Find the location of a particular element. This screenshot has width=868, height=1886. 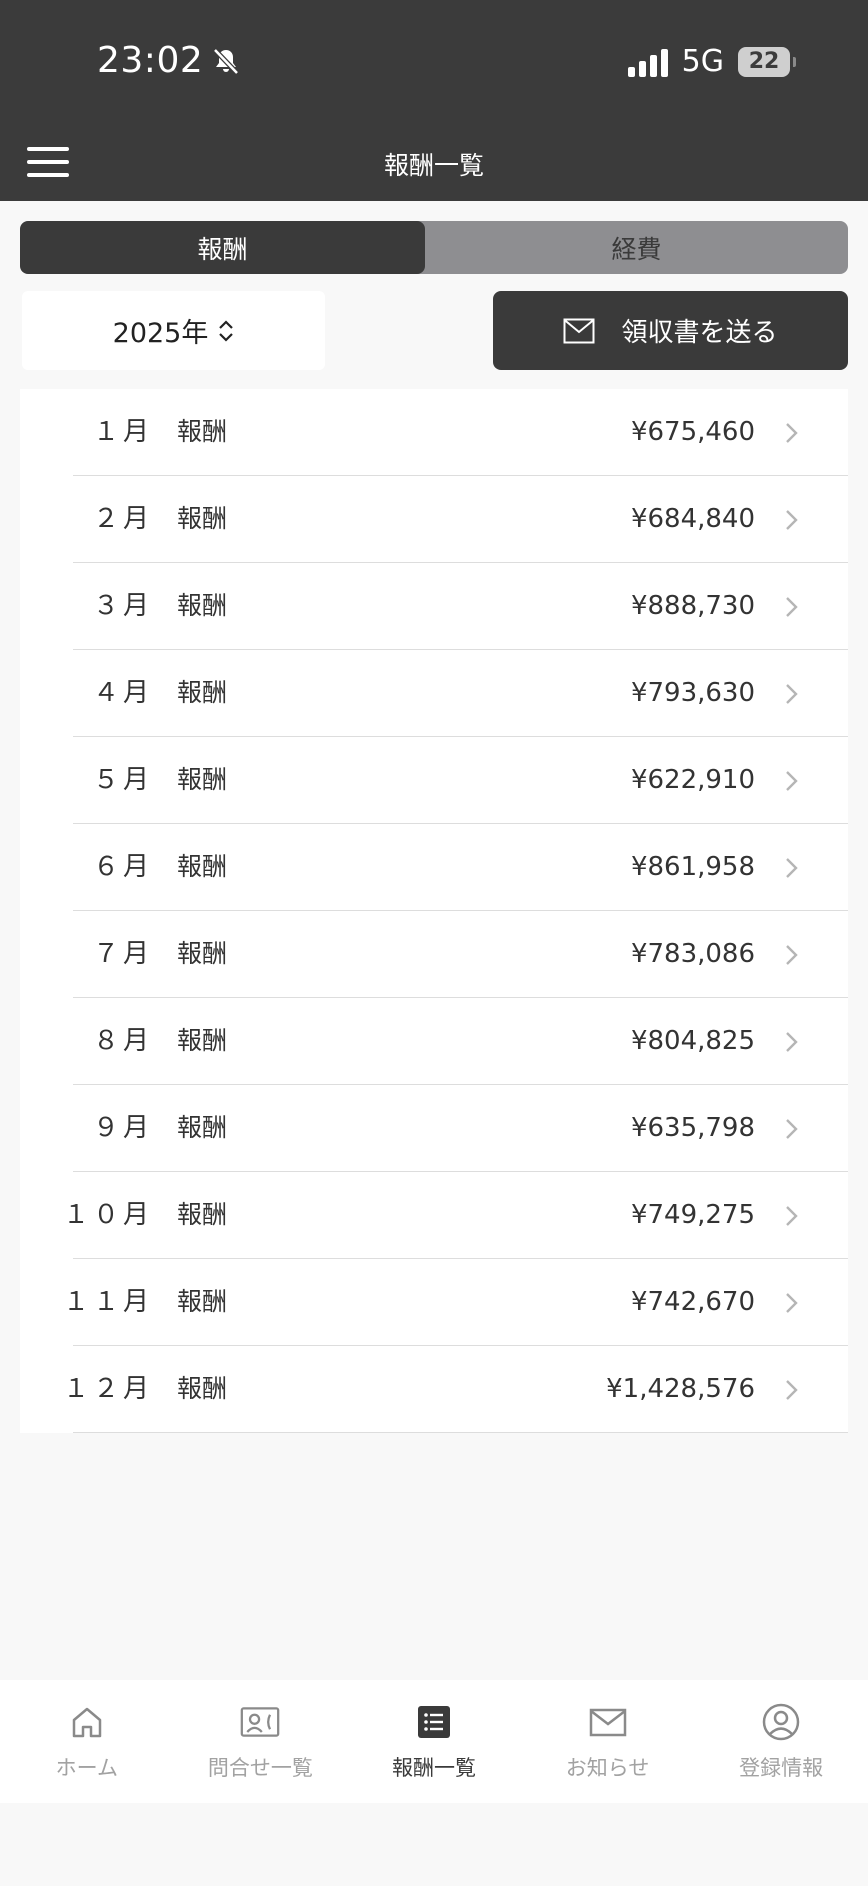

mail-icon is located at coordinates (607, 1722).